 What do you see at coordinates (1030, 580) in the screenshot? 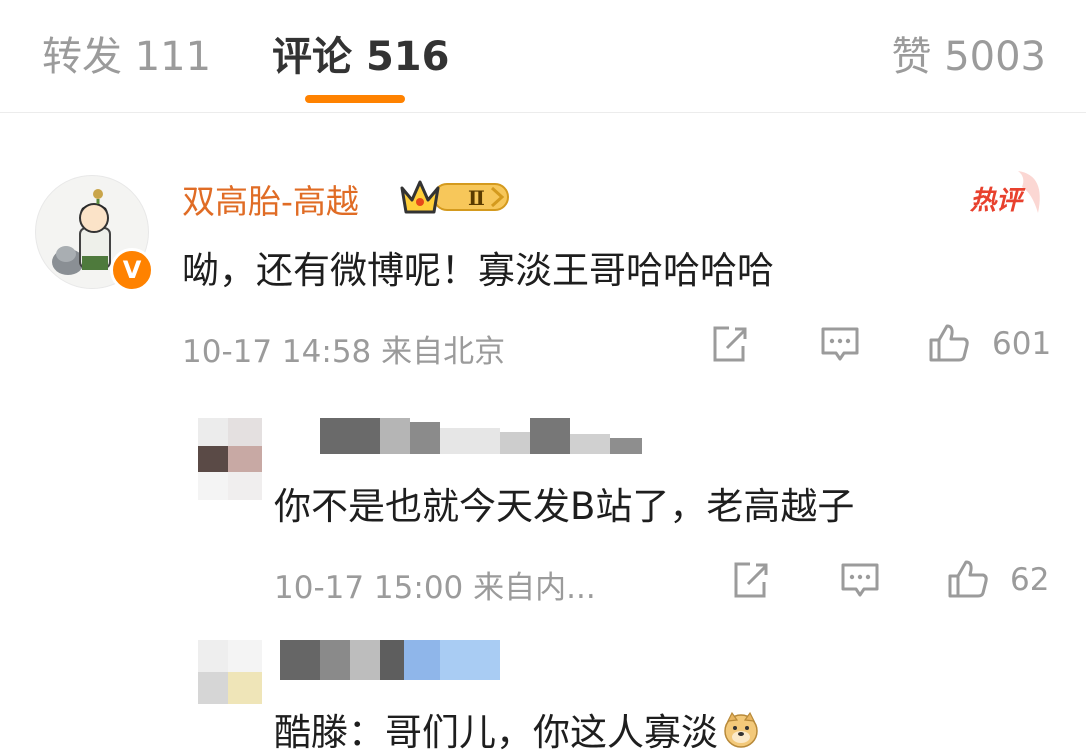
I see `reply1-like-count: 62` at bounding box center [1030, 580].